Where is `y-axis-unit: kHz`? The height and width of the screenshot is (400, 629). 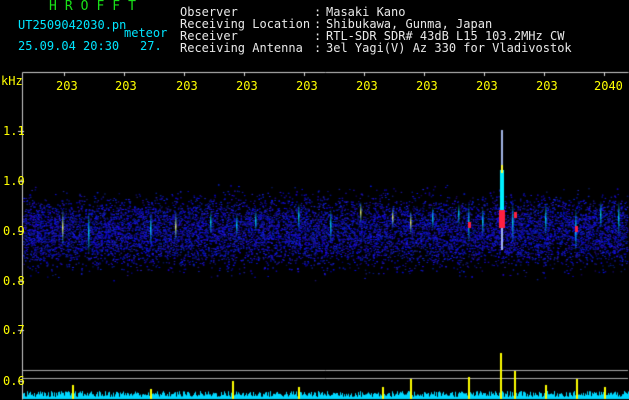
y-axis-unit: kHz is located at coordinates (12, 81).